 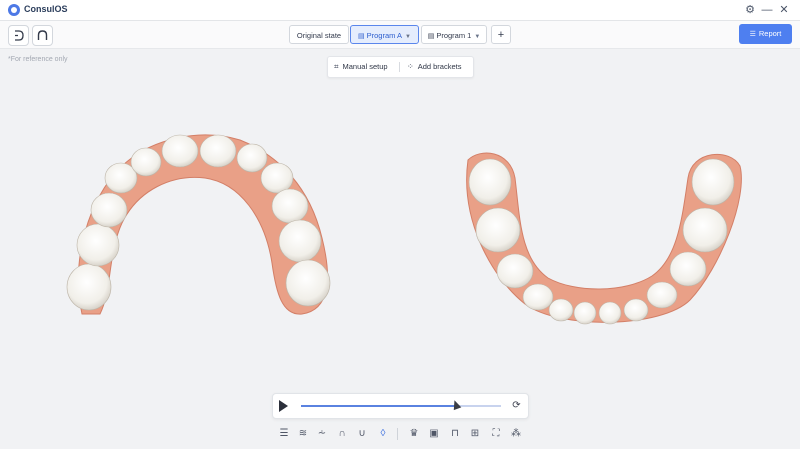 I want to click on arch-icon, so click(x=42, y=35).